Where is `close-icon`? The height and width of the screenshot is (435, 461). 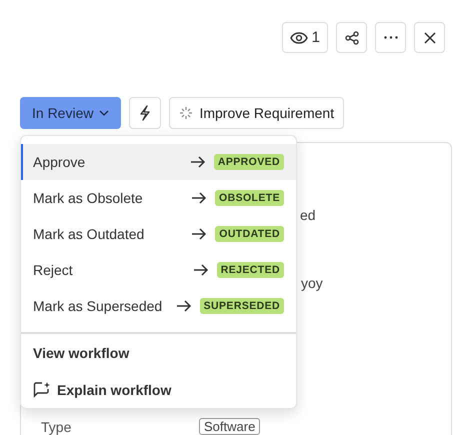 close-icon is located at coordinates (430, 38).